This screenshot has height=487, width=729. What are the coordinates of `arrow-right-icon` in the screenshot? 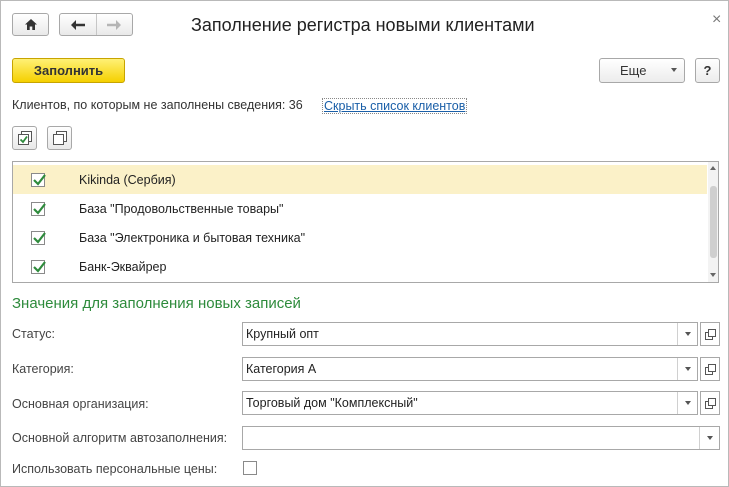 It's located at (114, 24).